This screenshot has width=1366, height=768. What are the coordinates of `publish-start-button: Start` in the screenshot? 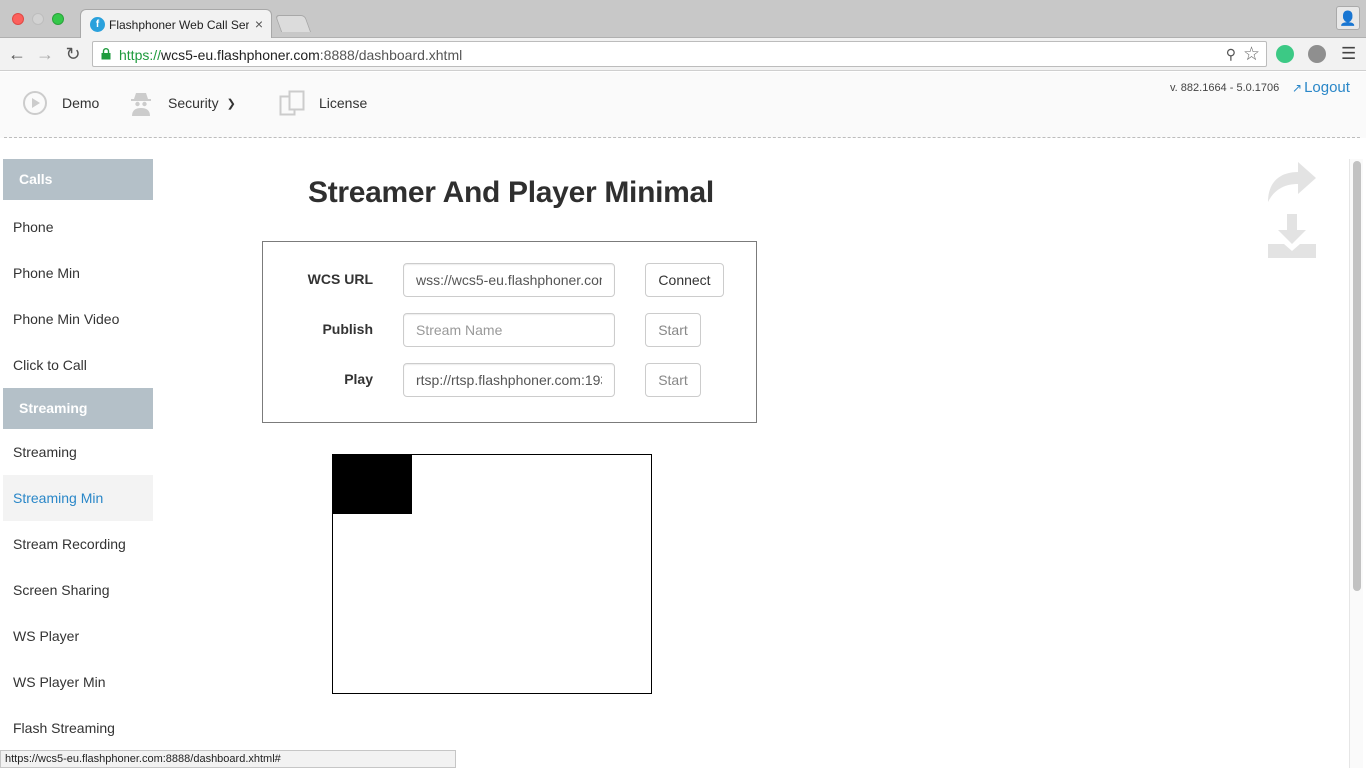 It's located at (673, 330).